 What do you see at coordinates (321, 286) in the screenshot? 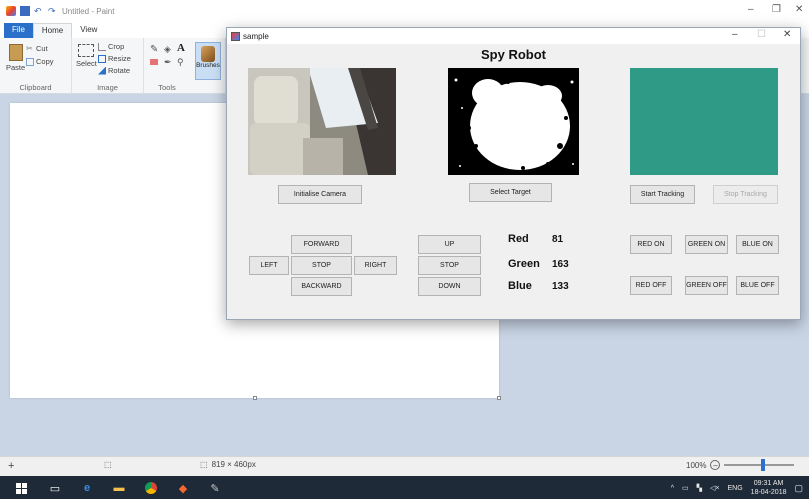
I see `backward-button: BACKWARD` at bounding box center [321, 286].